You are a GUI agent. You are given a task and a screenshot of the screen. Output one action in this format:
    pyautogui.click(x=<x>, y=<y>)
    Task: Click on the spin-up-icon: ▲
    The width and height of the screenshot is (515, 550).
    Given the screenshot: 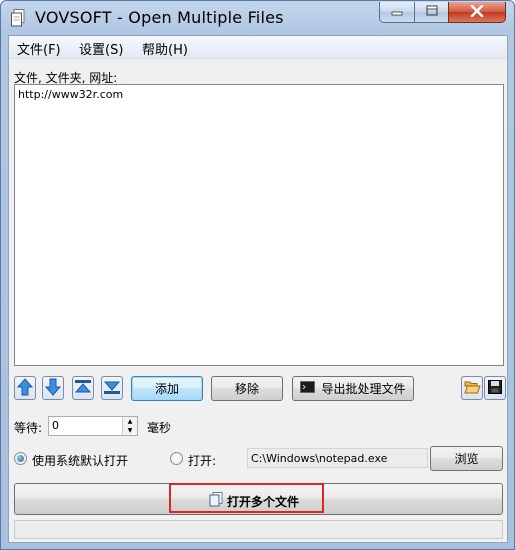 What is the action you would take?
    pyautogui.click(x=130, y=421)
    